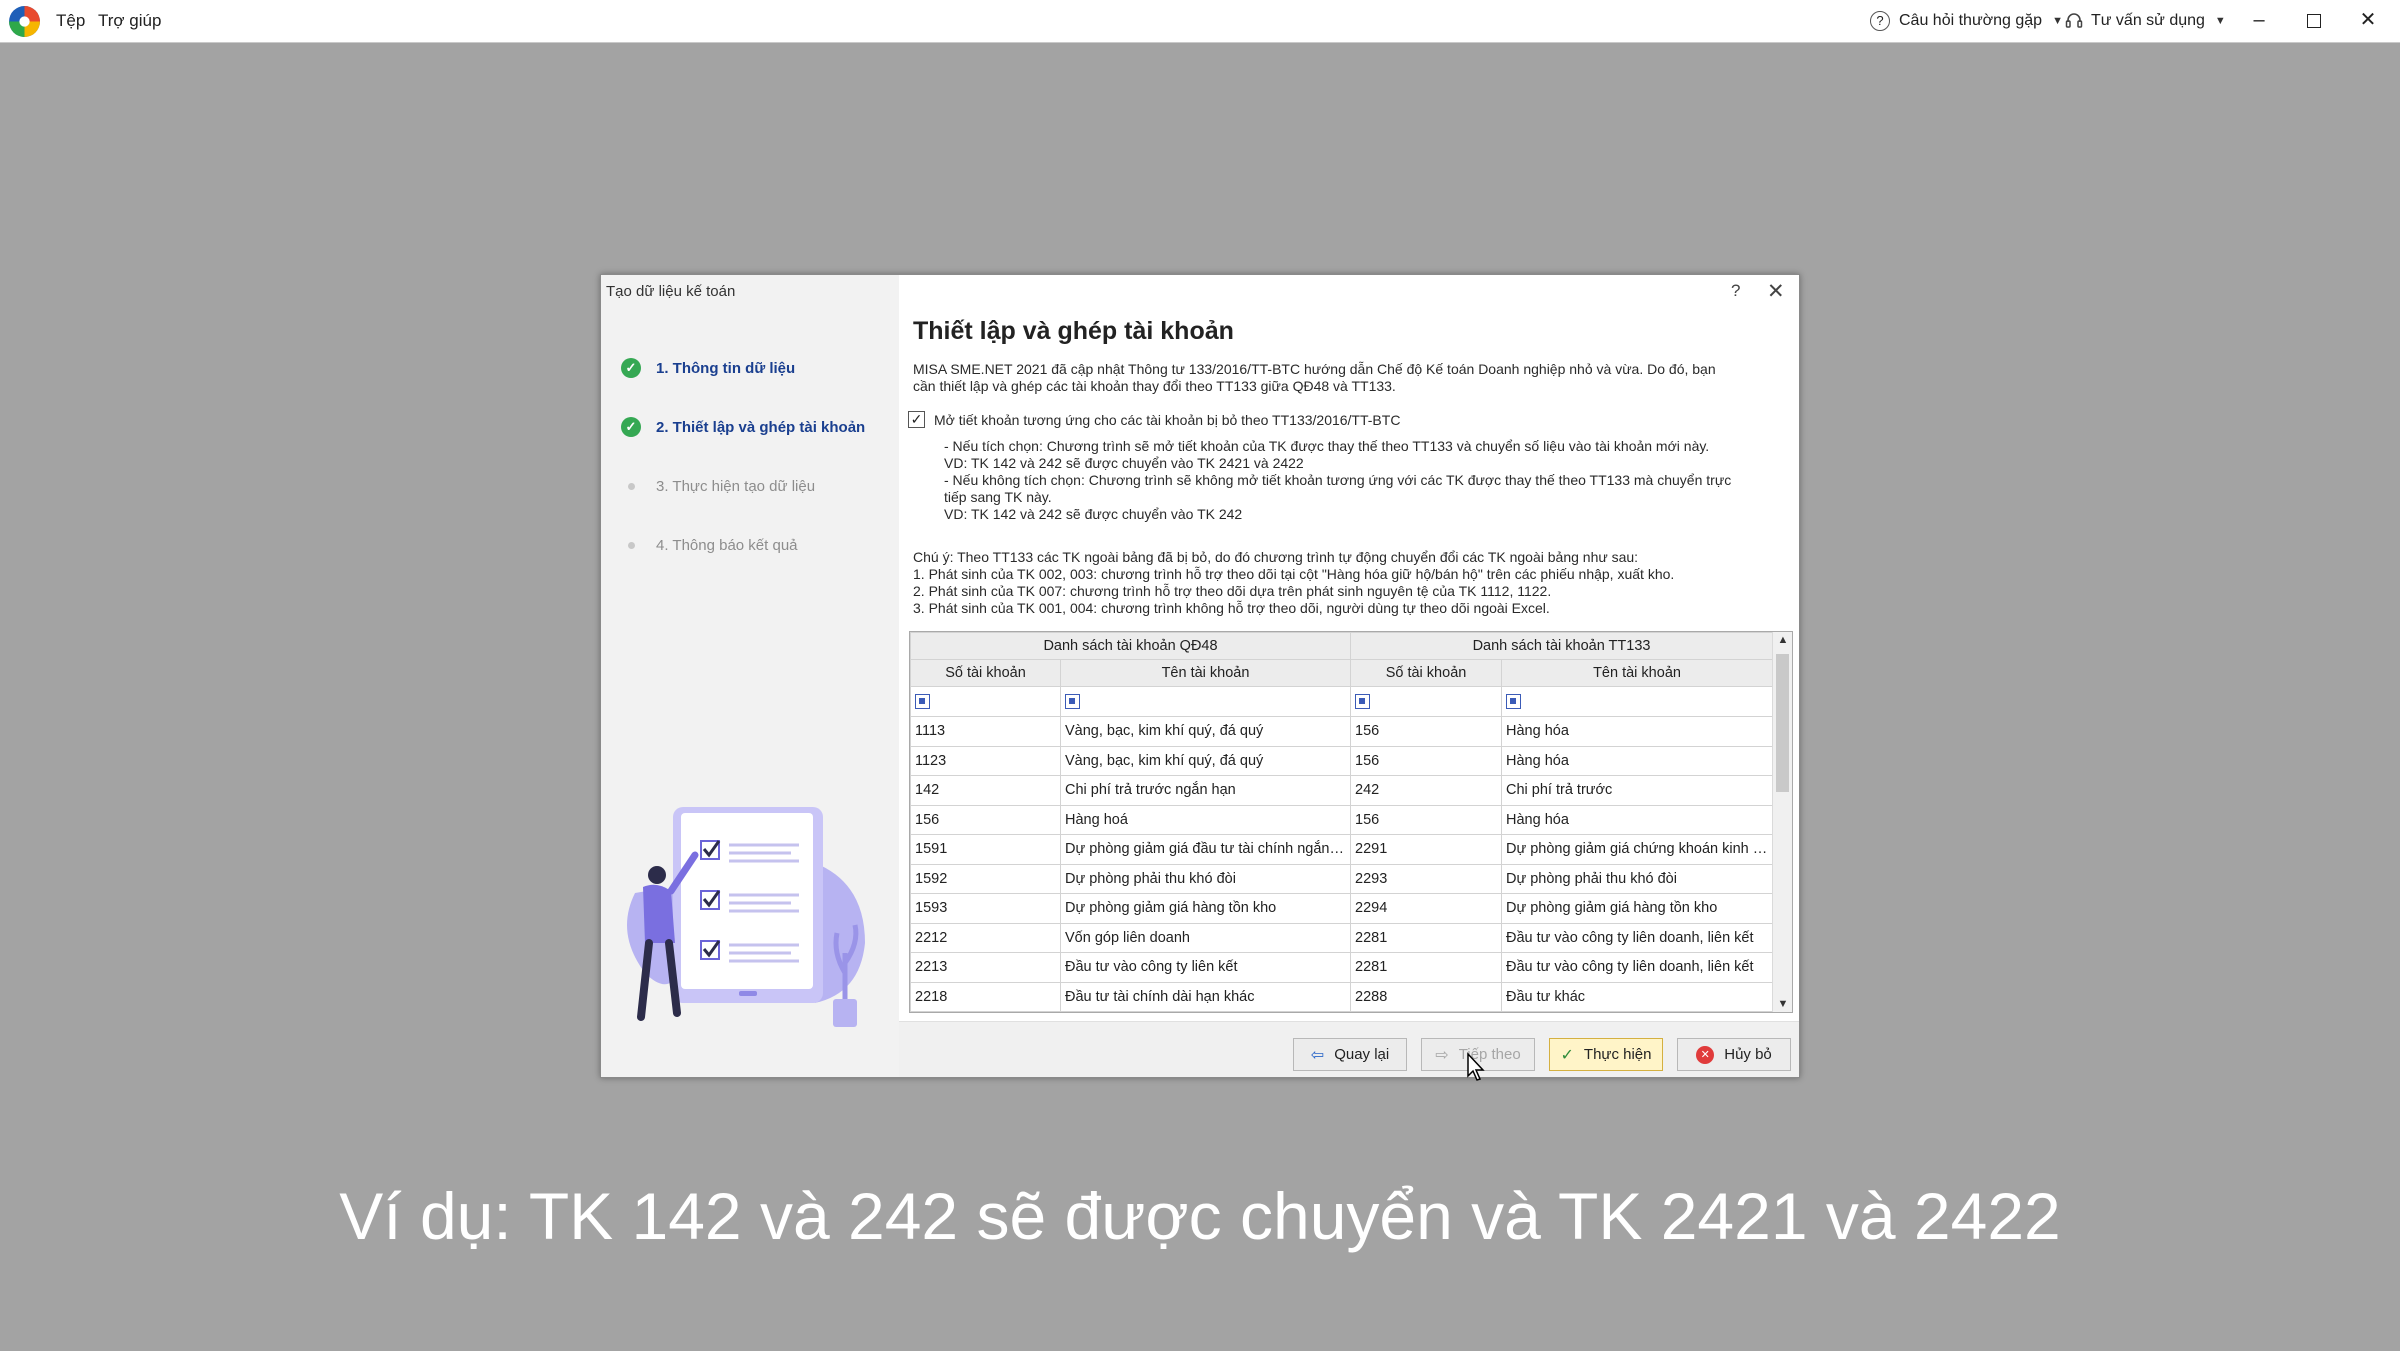 The height and width of the screenshot is (1351, 2400). What do you see at coordinates (746, 917) in the screenshot?
I see `checklist-illustration` at bounding box center [746, 917].